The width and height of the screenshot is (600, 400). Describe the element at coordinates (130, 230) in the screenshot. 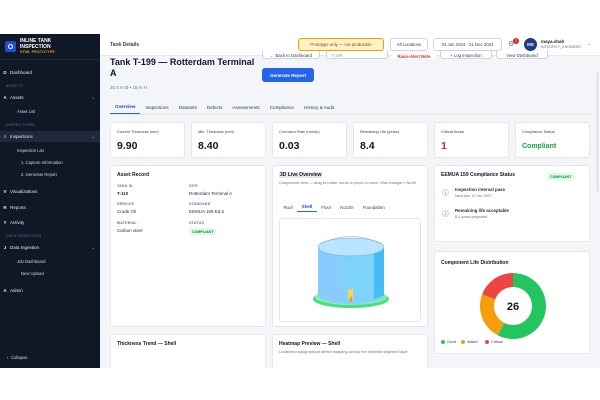

I see `material-value: Carbon steel` at that location.